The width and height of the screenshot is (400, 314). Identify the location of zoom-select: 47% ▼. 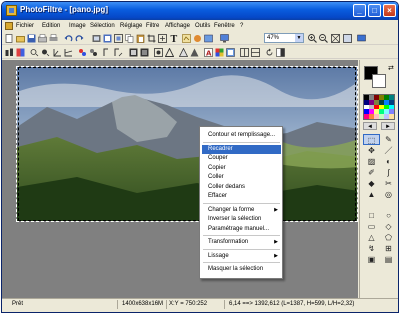
(284, 38).